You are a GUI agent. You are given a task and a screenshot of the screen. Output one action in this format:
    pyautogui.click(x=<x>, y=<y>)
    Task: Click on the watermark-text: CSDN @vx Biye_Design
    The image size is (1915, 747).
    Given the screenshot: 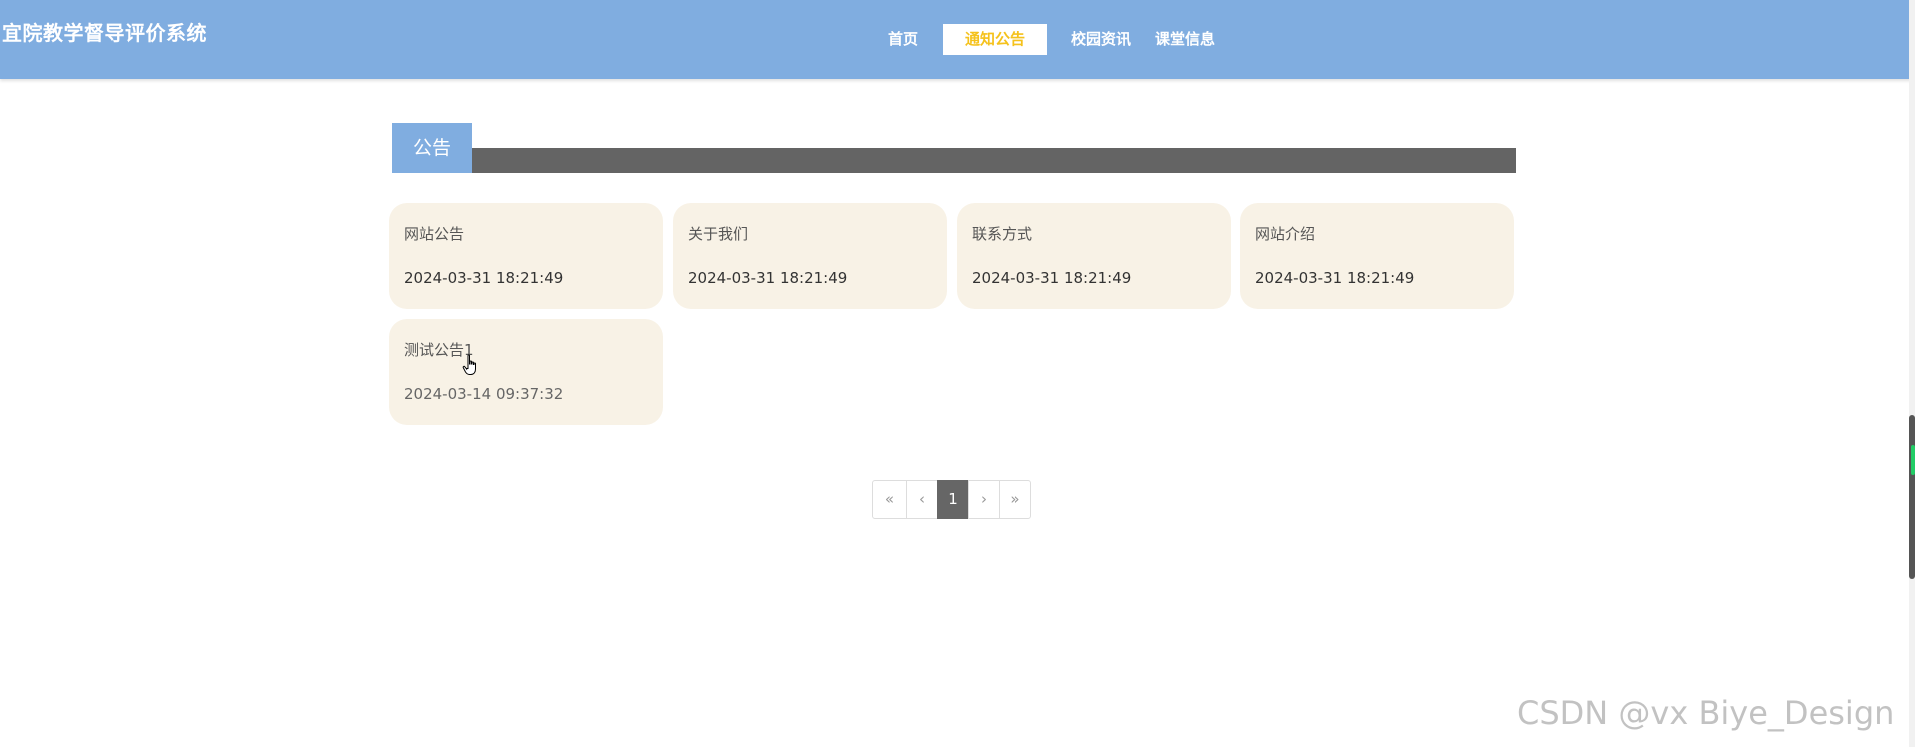 What is the action you would take?
    pyautogui.click(x=1706, y=713)
    